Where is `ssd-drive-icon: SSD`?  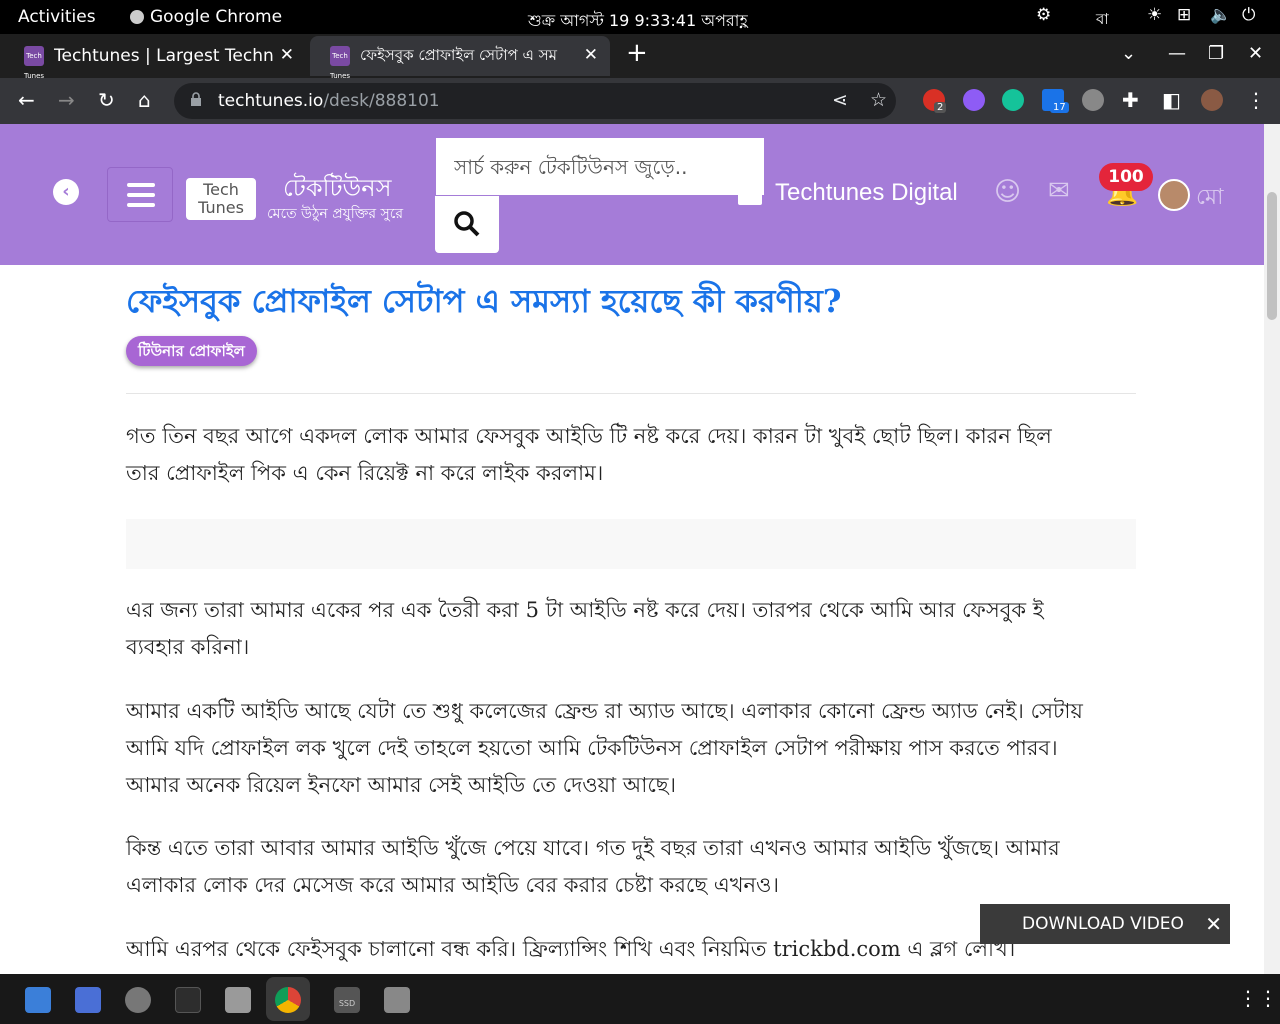 ssd-drive-icon: SSD is located at coordinates (347, 1000).